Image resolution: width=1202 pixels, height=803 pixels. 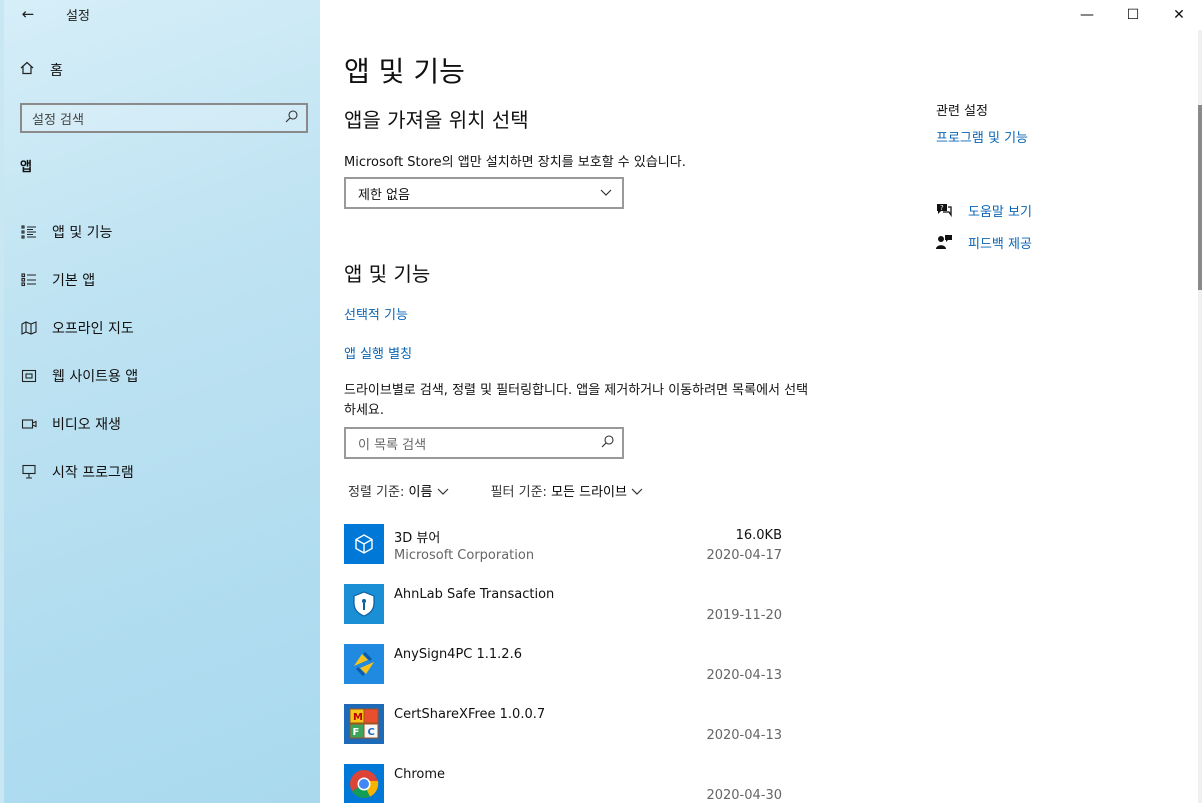 What do you see at coordinates (29, 424) in the screenshot?
I see `video-playback-icon` at bounding box center [29, 424].